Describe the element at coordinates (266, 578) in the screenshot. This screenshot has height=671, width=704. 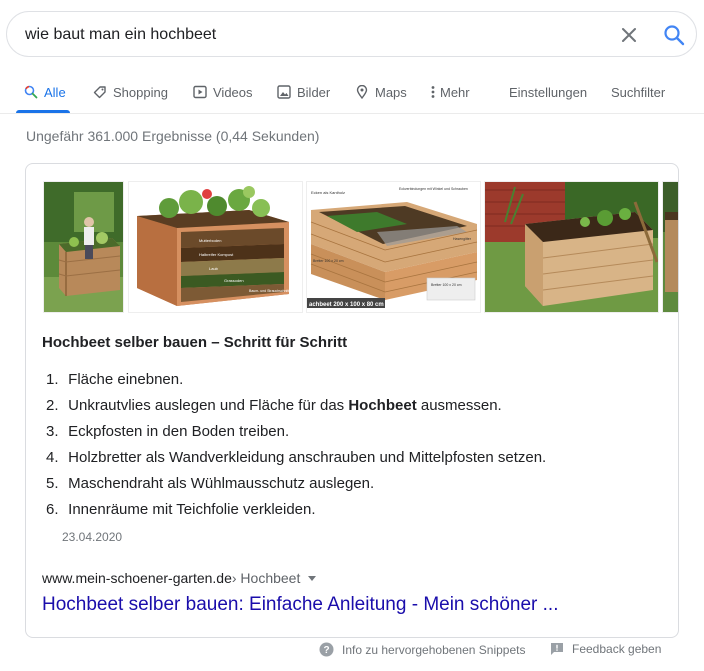
I see `cite-path: › Hochbeet` at that location.